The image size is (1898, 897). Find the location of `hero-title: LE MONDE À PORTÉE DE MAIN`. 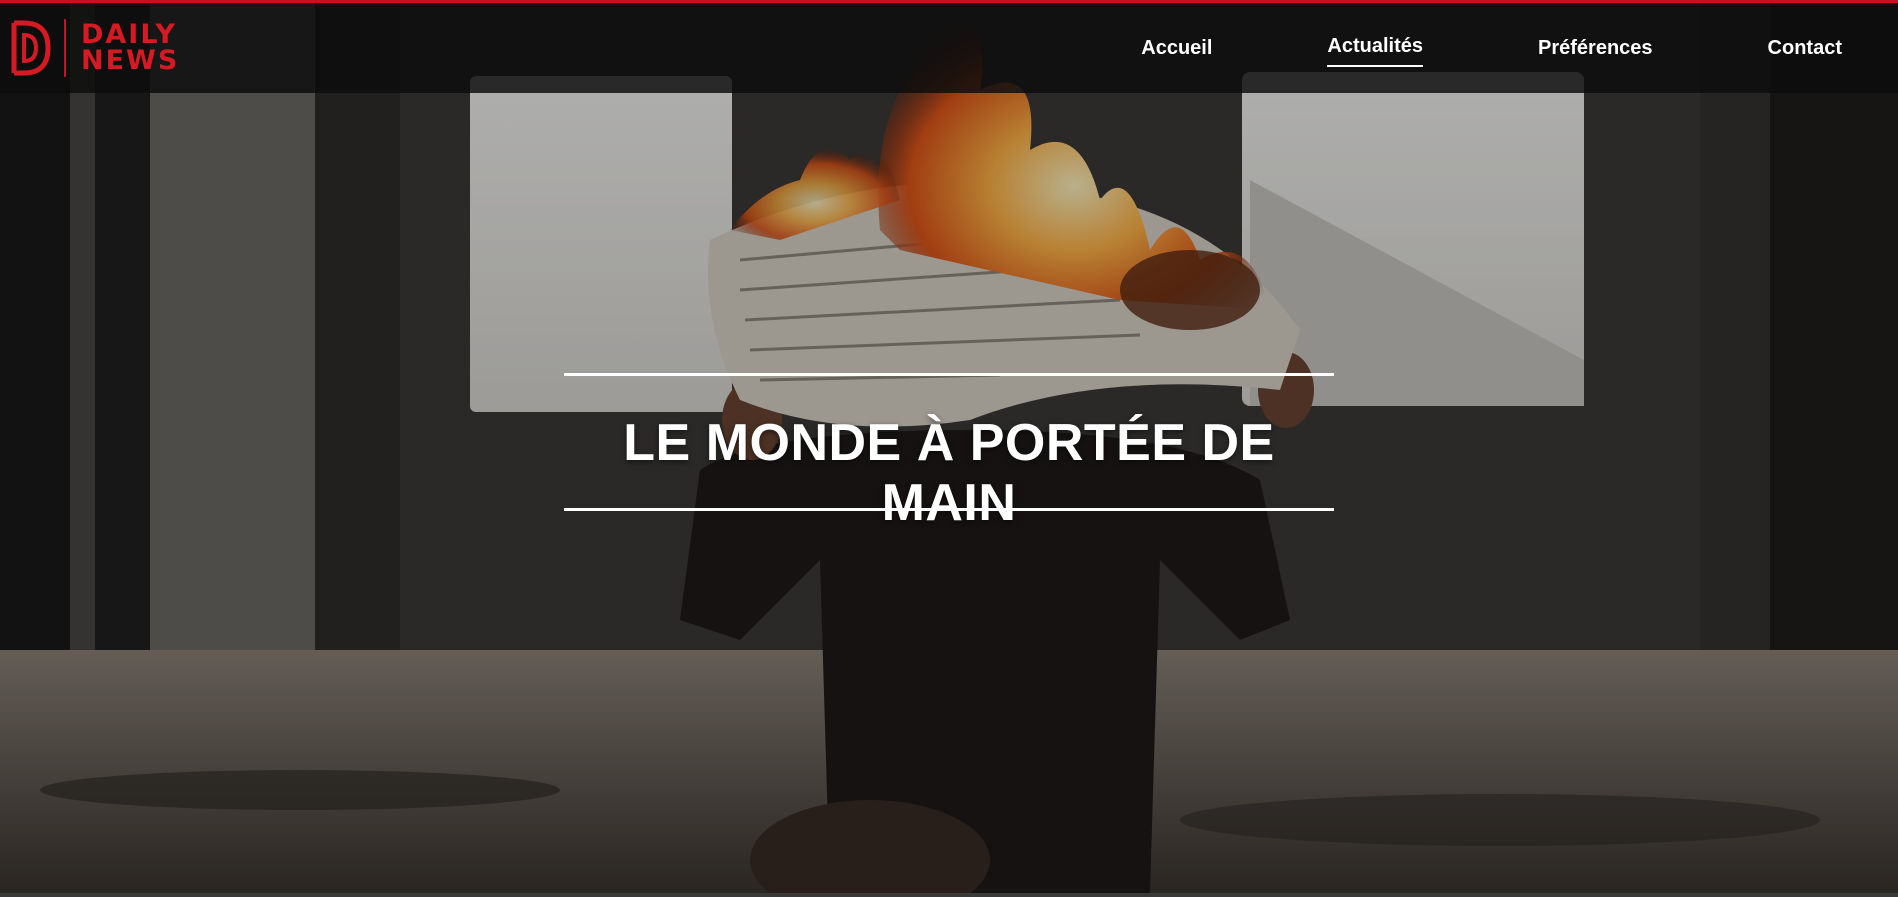

hero-title: LE MONDE À PORTÉE DE MAIN is located at coordinates (949, 473).